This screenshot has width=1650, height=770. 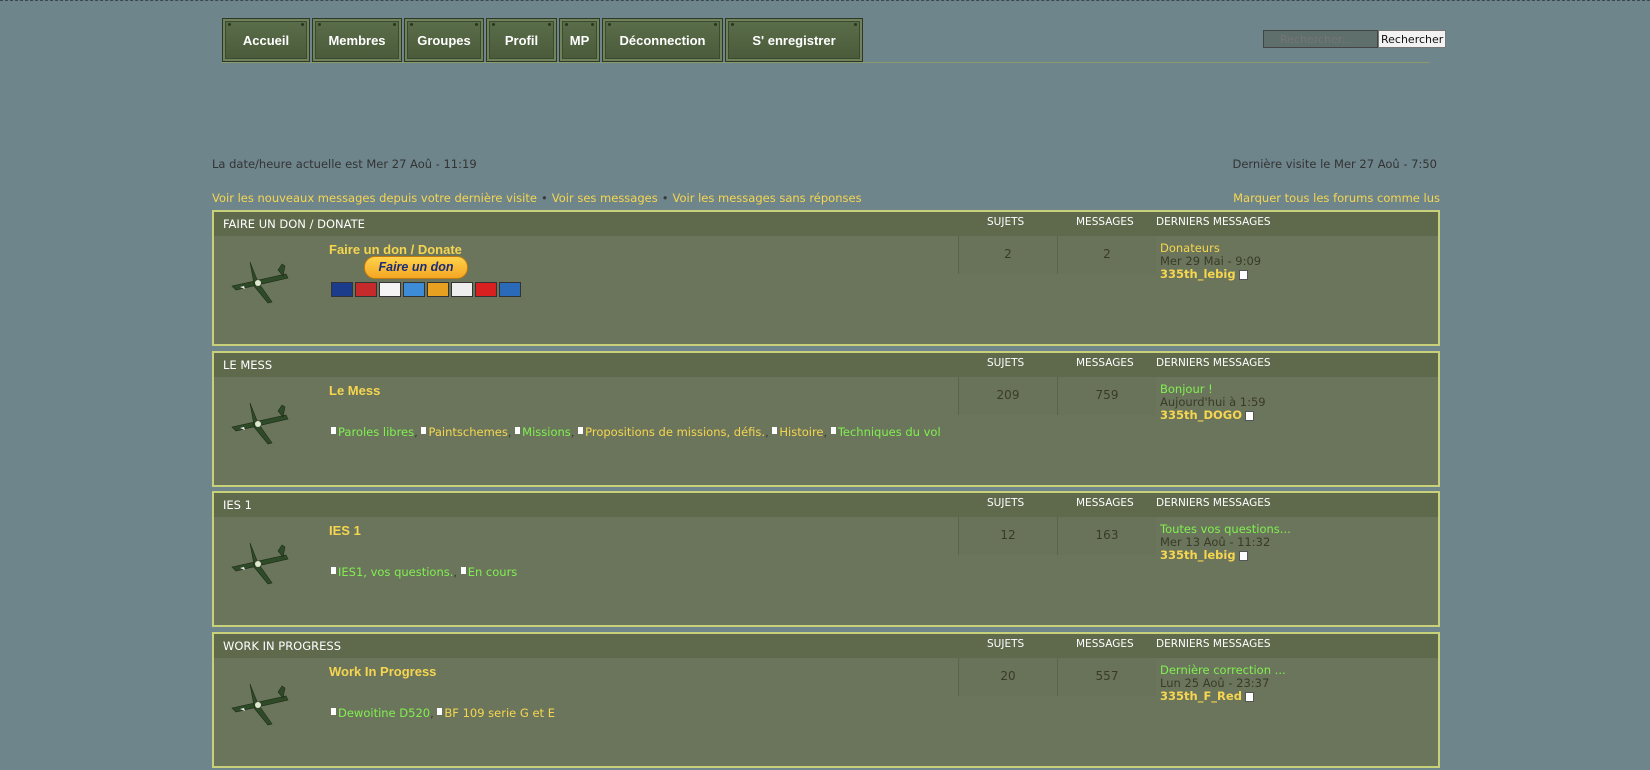 I want to click on nav-register: S' enregistrer, so click(x=794, y=40).